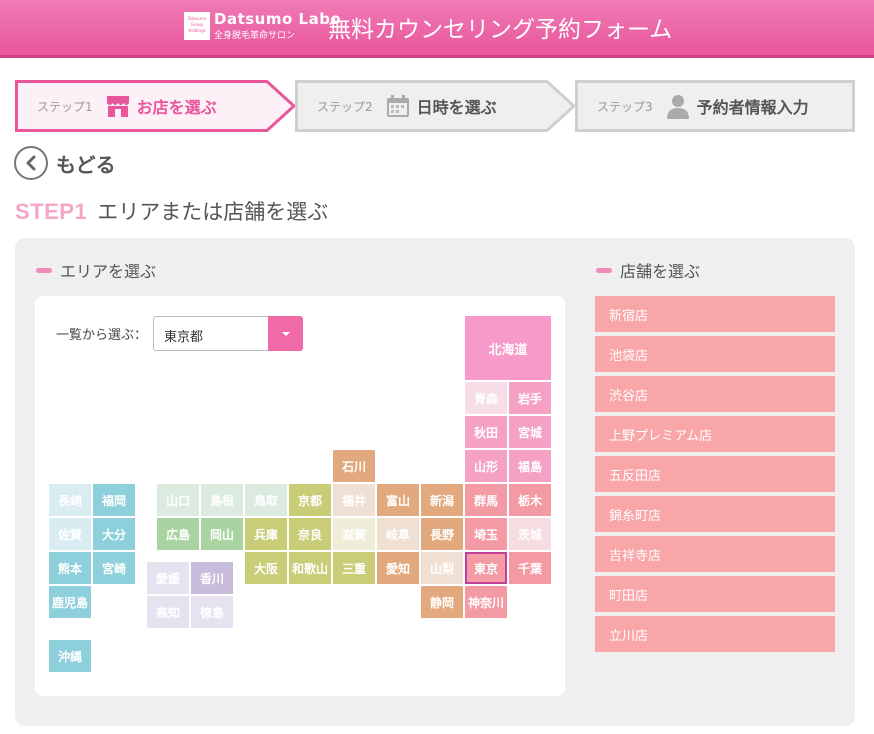  What do you see at coordinates (486, 534) in the screenshot?
I see `prefecture-tile: 埼玉` at bounding box center [486, 534].